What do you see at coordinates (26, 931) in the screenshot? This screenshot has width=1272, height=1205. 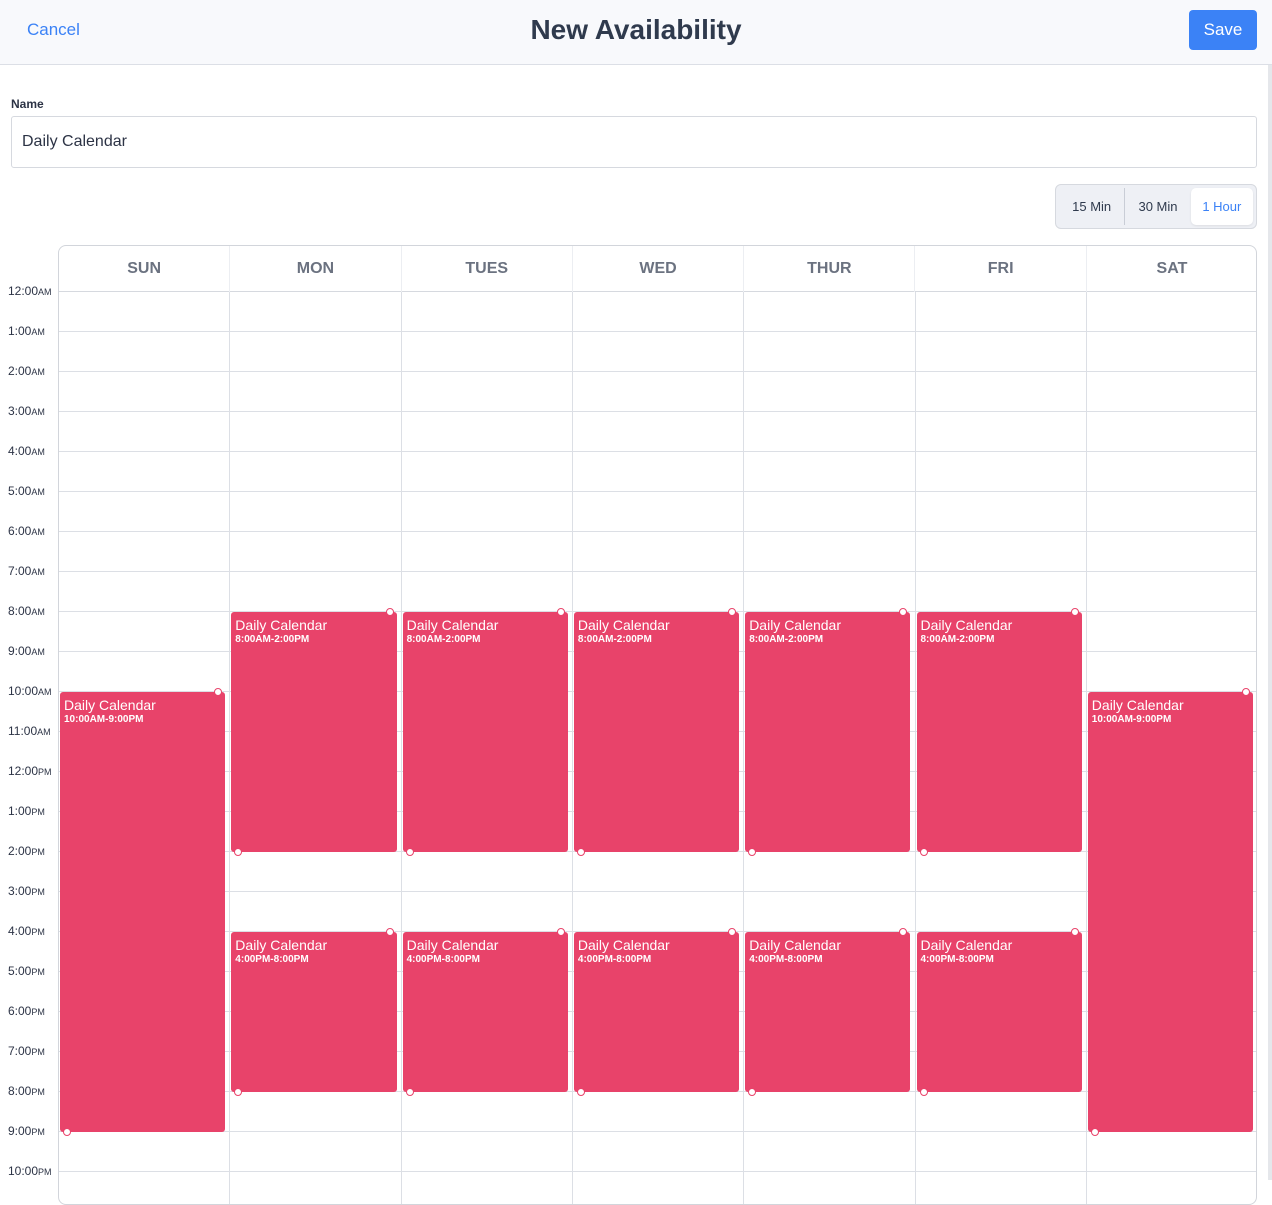 I see `time-label: 4:00PM` at bounding box center [26, 931].